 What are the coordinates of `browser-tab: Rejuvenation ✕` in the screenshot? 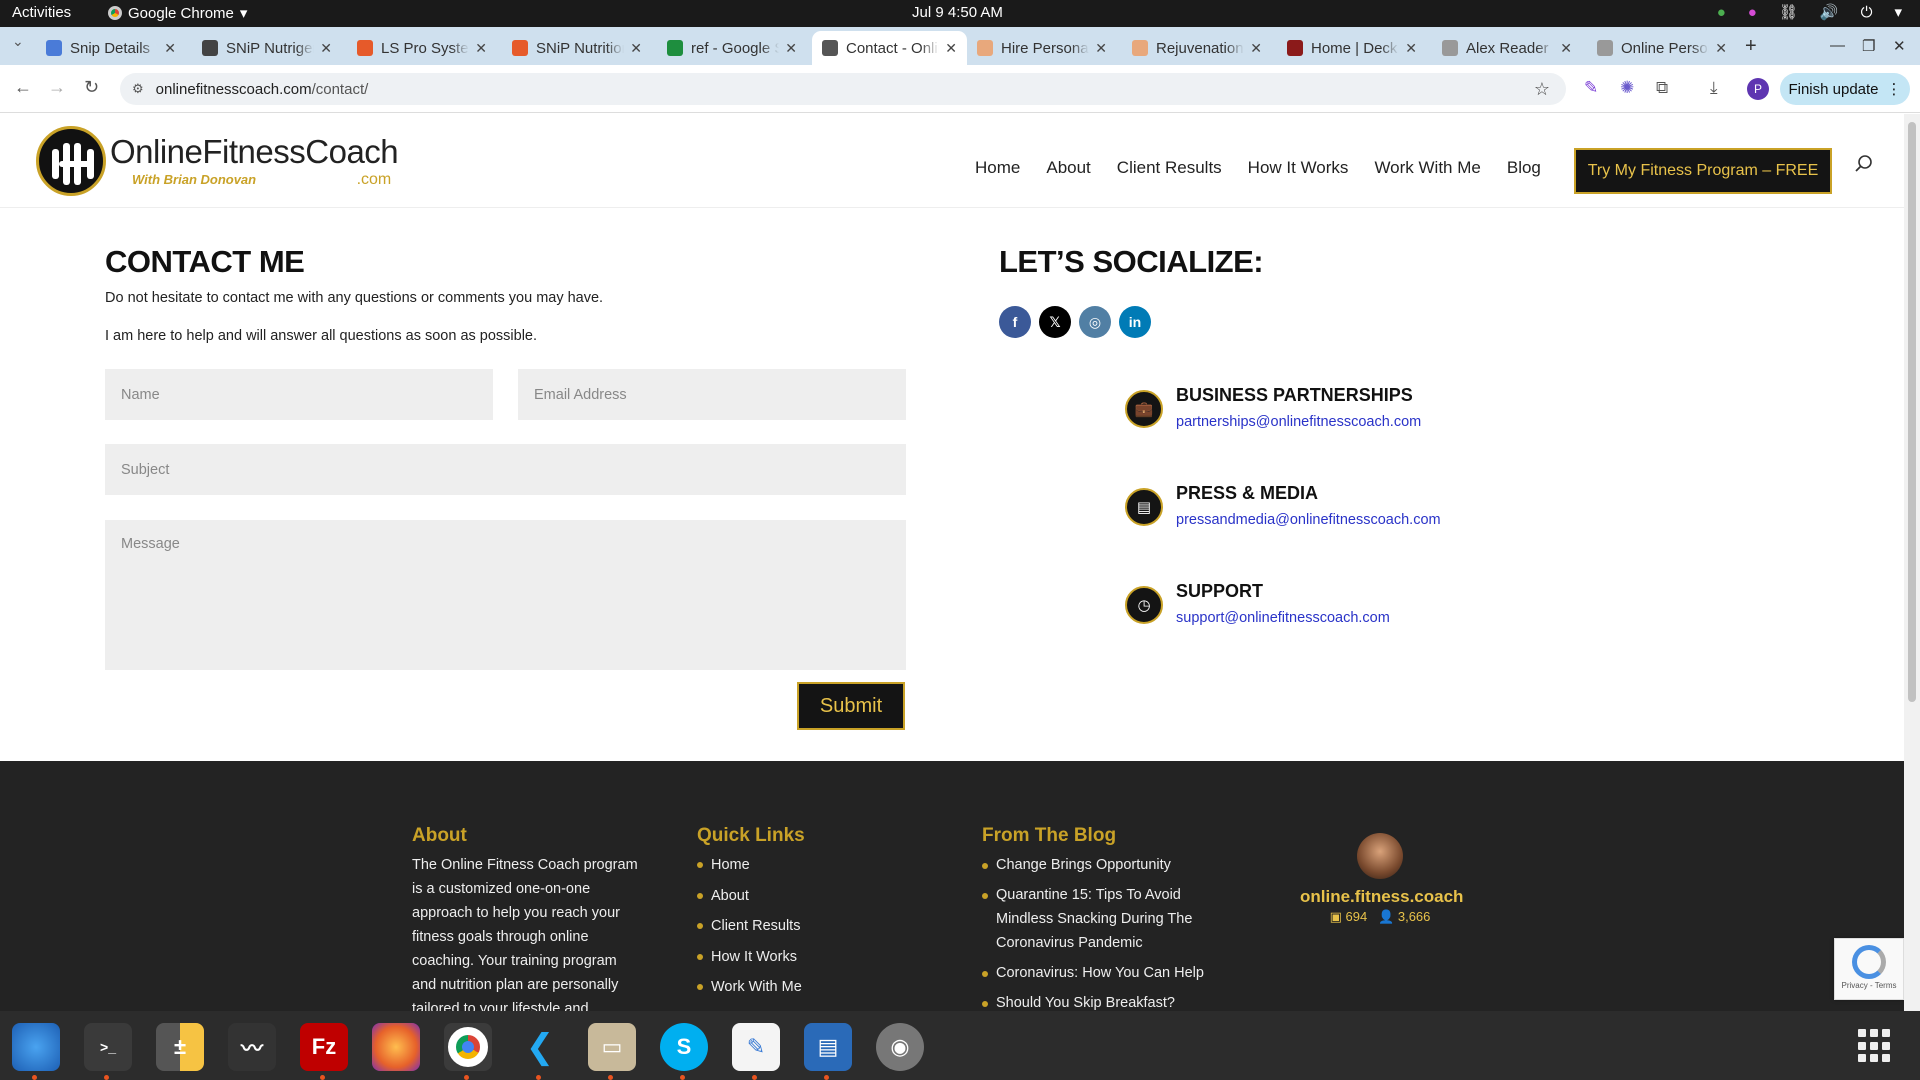 It's located at (1197, 48).